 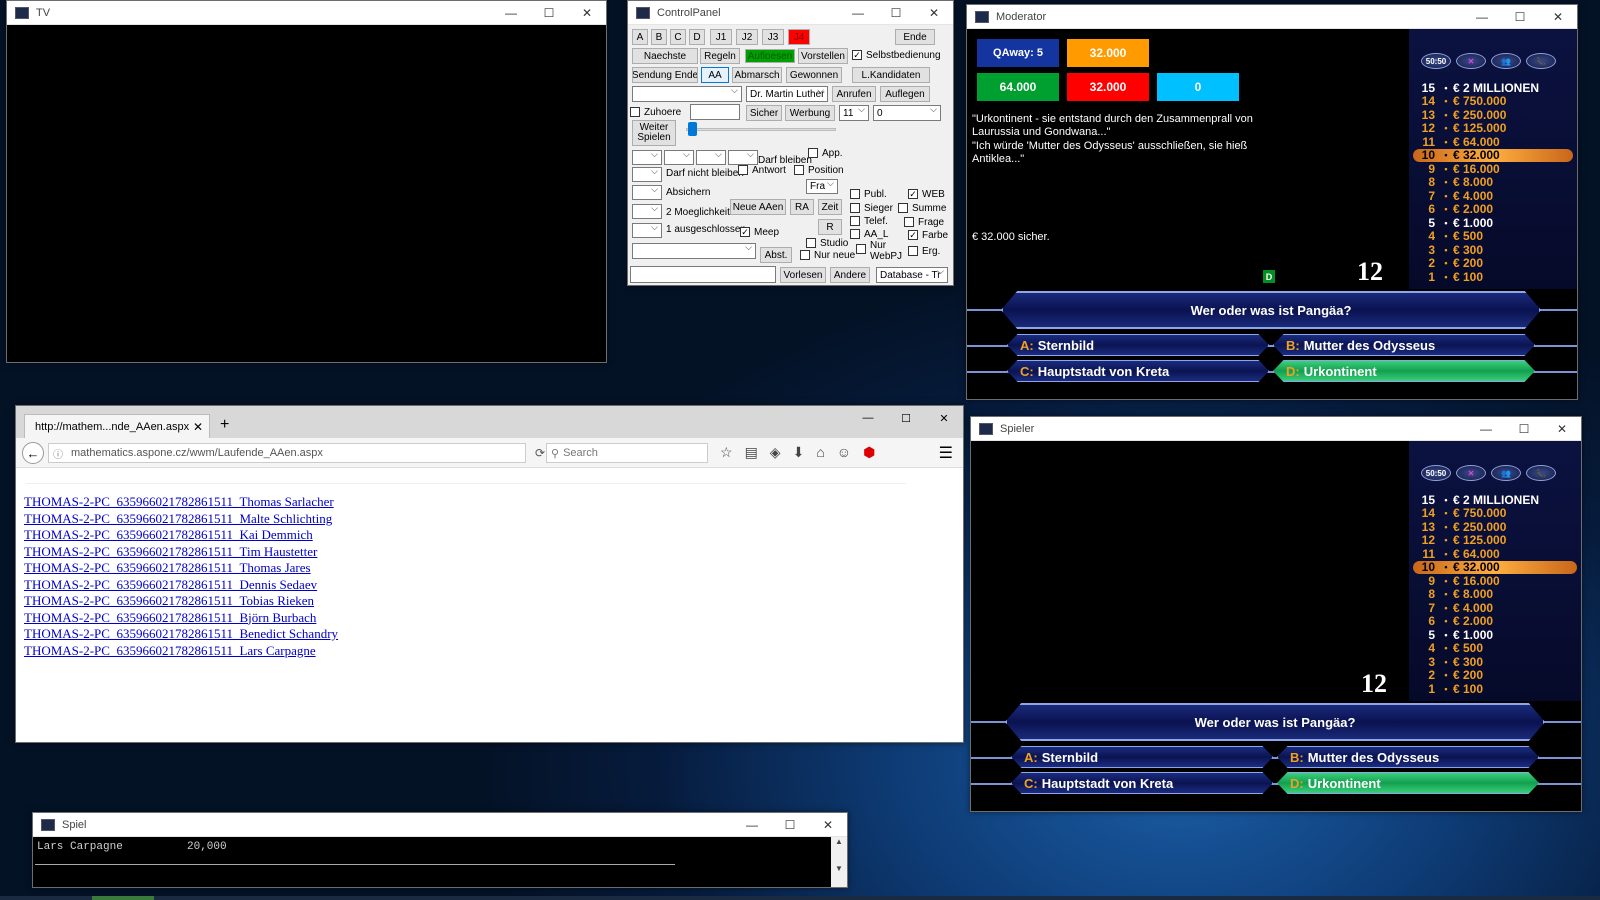 What do you see at coordinates (839, 862) in the screenshot?
I see `console-scrollbar: ▲ ▼` at bounding box center [839, 862].